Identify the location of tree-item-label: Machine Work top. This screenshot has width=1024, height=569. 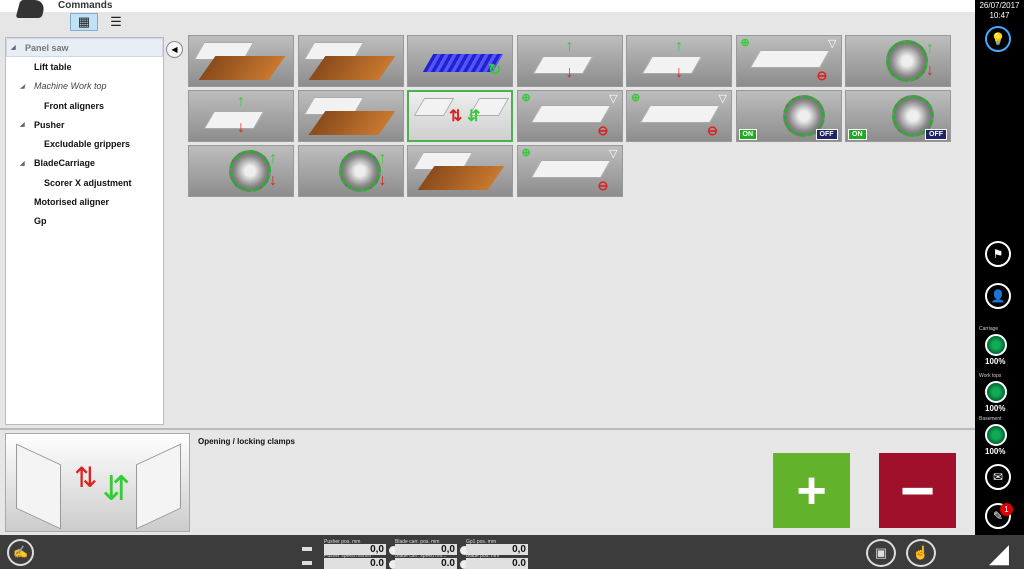
(70, 86).